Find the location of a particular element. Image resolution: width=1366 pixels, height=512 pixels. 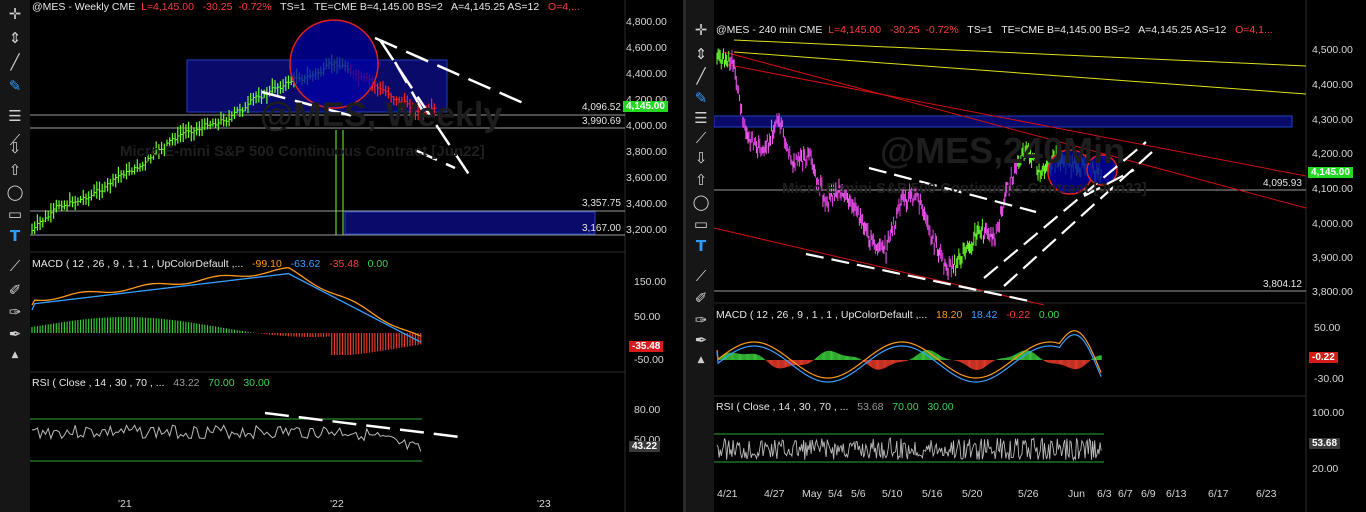

price-tick: 4,200.00 is located at coordinates (1332, 154).